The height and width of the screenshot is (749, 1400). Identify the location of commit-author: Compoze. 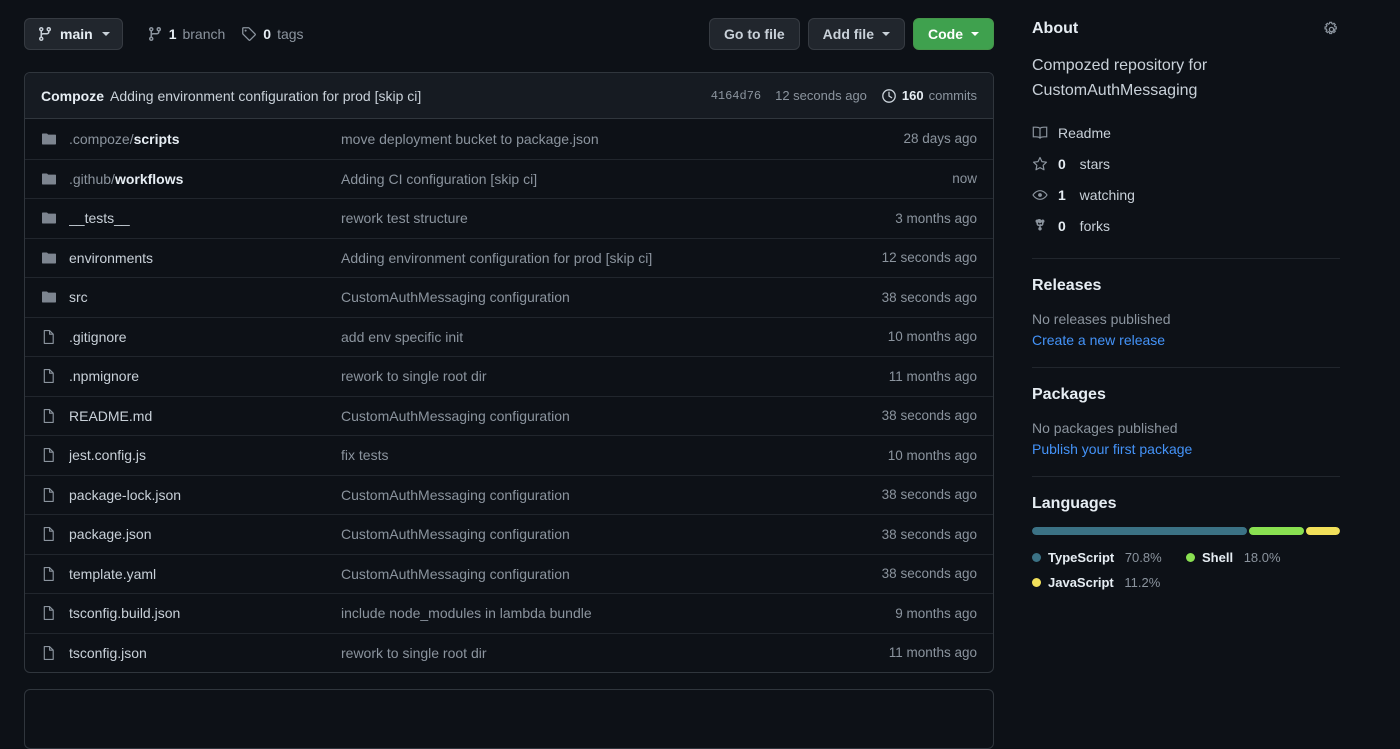
(72, 96).